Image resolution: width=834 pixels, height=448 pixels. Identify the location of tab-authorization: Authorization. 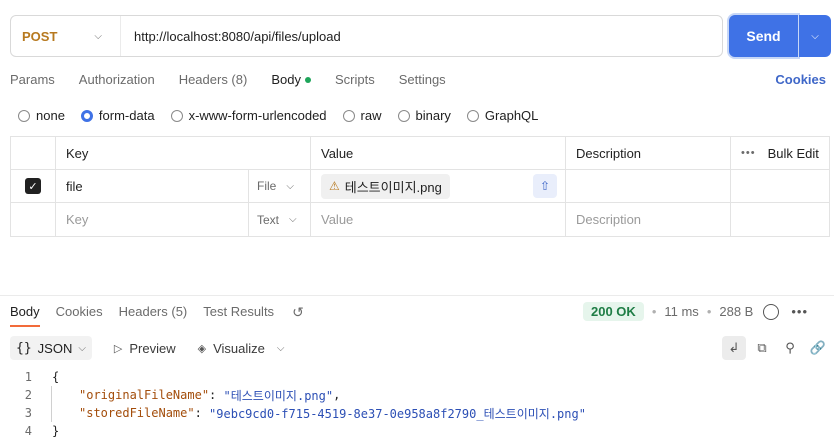
(117, 82).